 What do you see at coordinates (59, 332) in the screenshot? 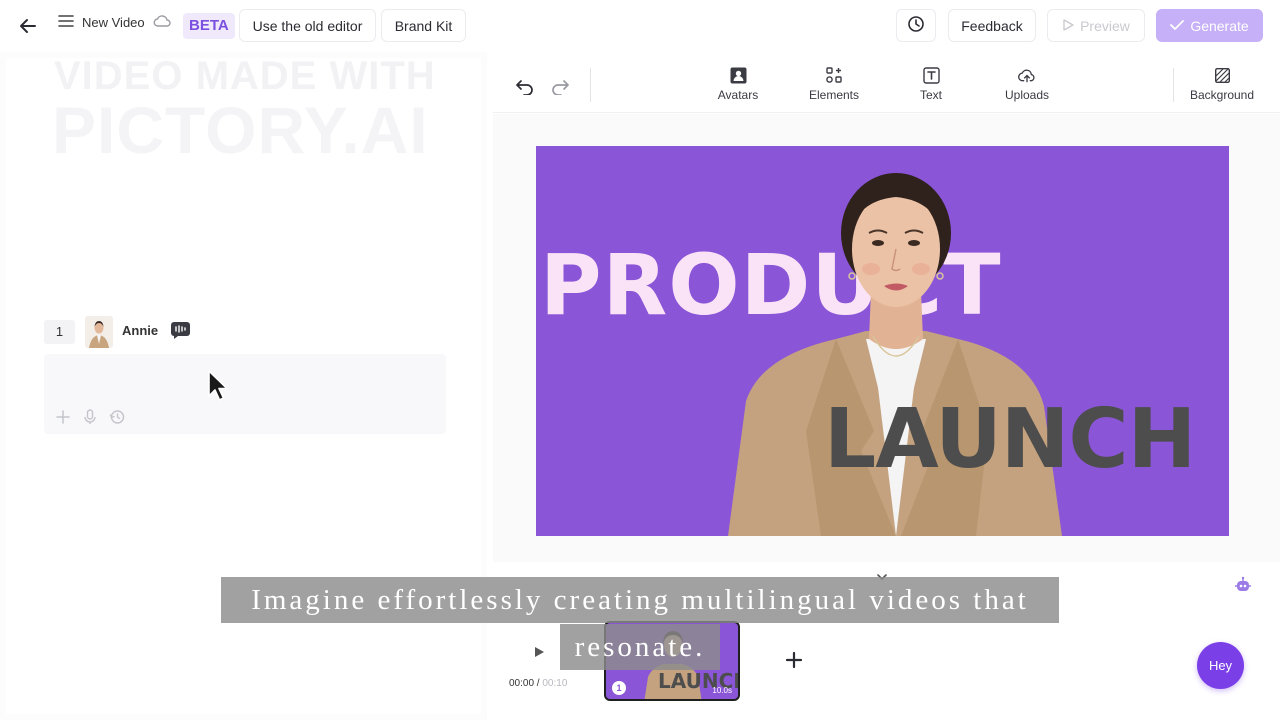
I see `scene-number: 1` at bounding box center [59, 332].